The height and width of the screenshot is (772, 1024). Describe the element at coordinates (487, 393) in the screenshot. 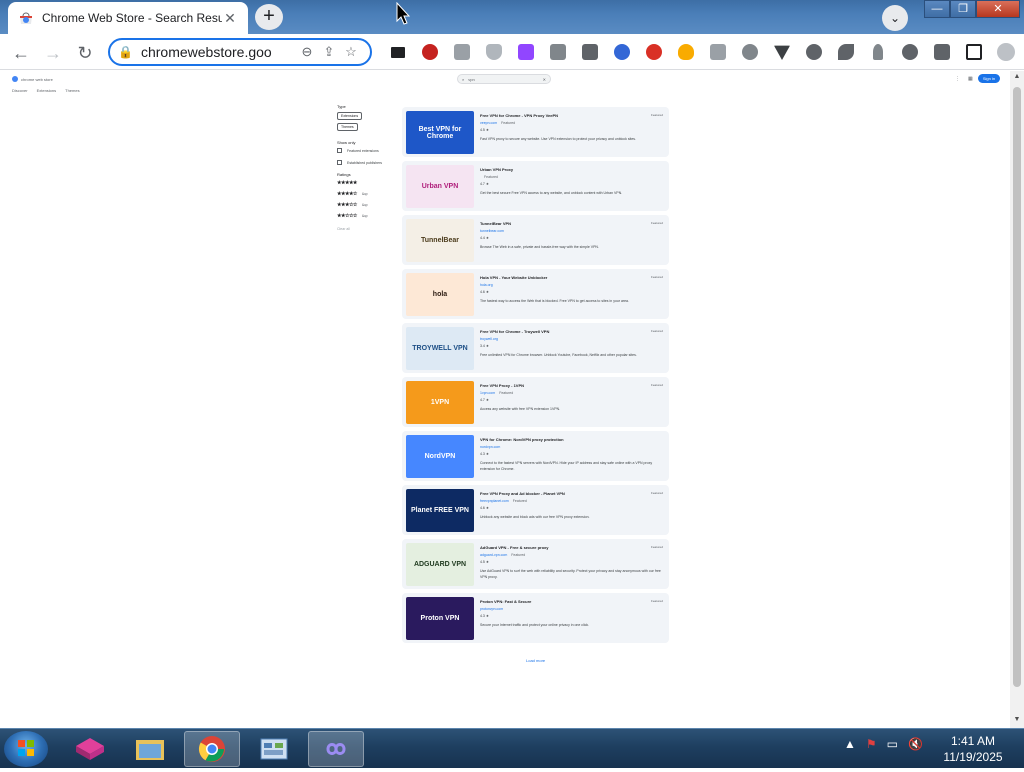

I see `publisher-link: 1vpn.com` at that location.